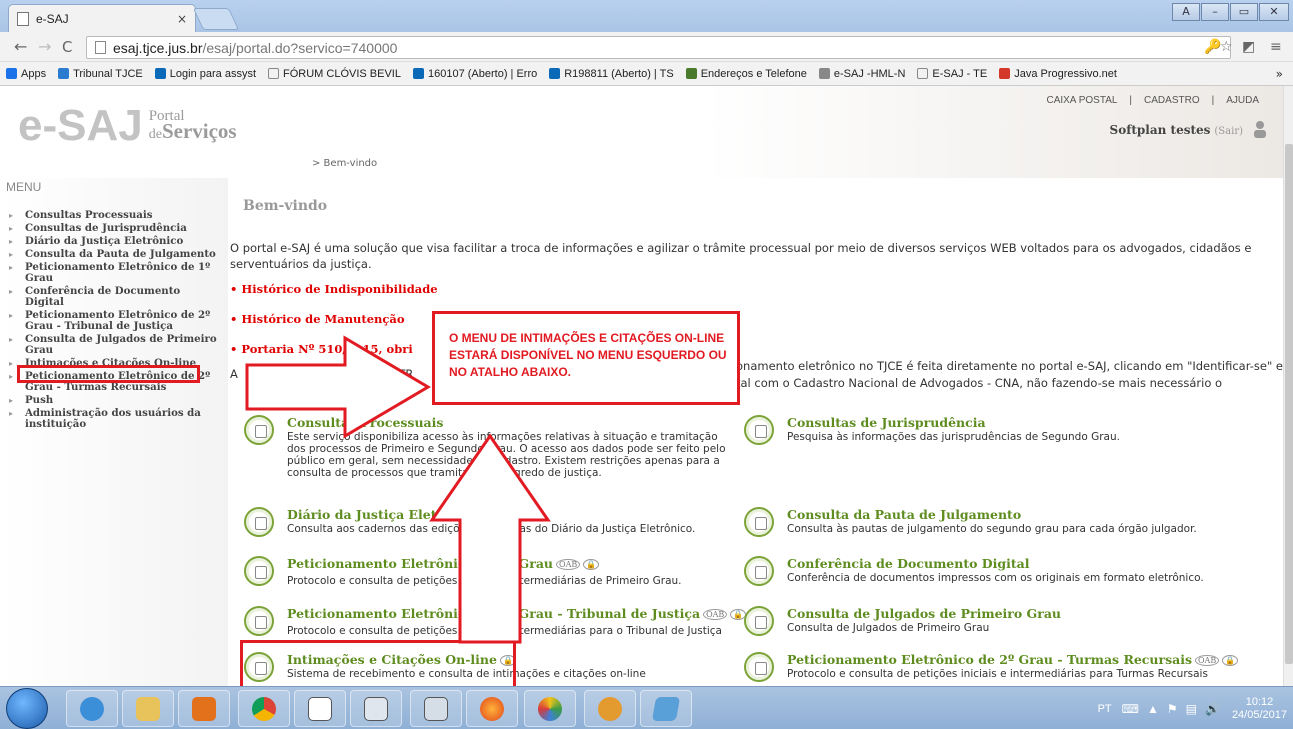 Image resolution: width=1293 pixels, height=729 pixels. What do you see at coordinates (321, 349) in the screenshot?
I see `link-portaria: • Portaria Nº 510/2015, obri` at bounding box center [321, 349].